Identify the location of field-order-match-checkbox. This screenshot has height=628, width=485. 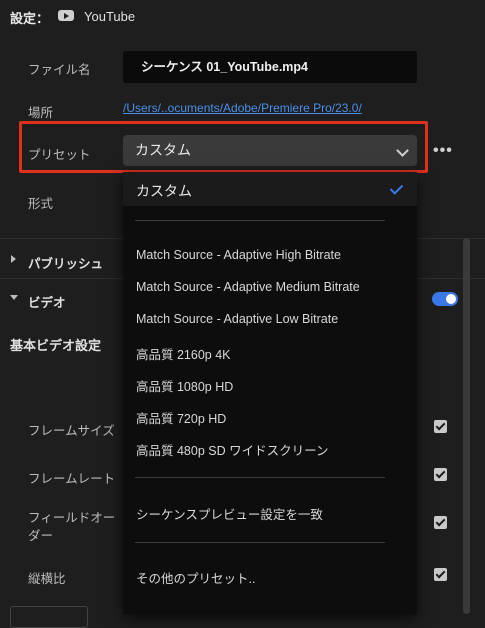
(440, 522).